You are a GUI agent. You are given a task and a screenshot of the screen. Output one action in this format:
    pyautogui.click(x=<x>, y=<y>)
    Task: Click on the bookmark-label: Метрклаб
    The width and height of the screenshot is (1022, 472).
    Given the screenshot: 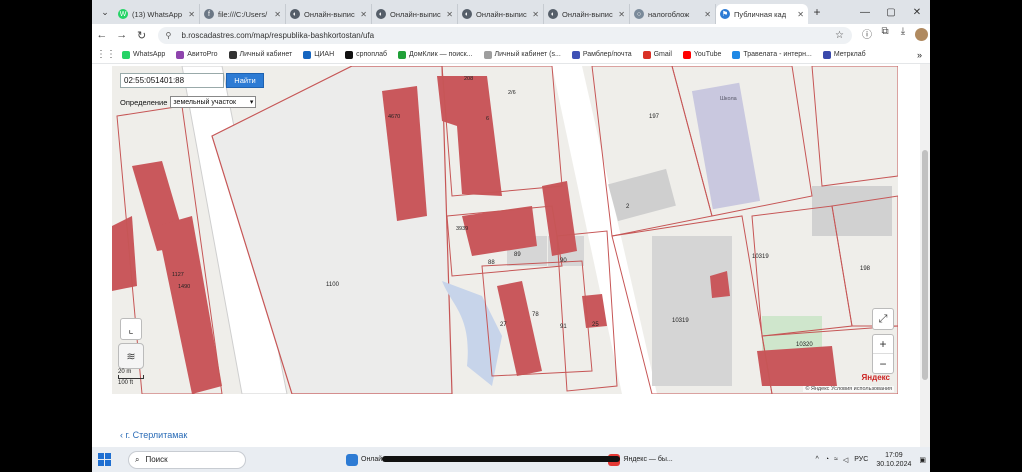 What is the action you would take?
    pyautogui.click(x=849, y=54)
    